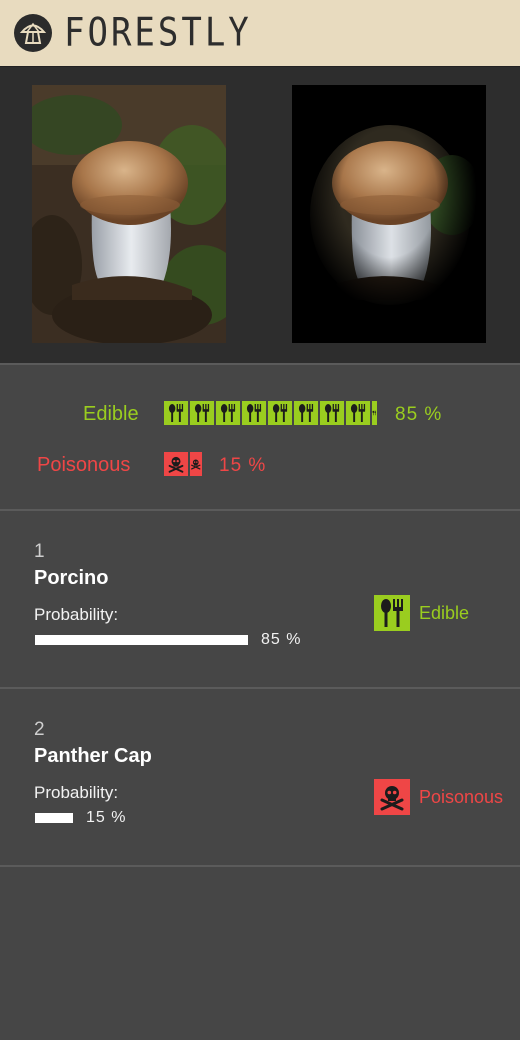 The width and height of the screenshot is (520, 1040). What do you see at coordinates (260, 438) in the screenshot?
I see `summary-panel: Edible 85 % Poisonous 15 %` at bounding box center [260, 438].